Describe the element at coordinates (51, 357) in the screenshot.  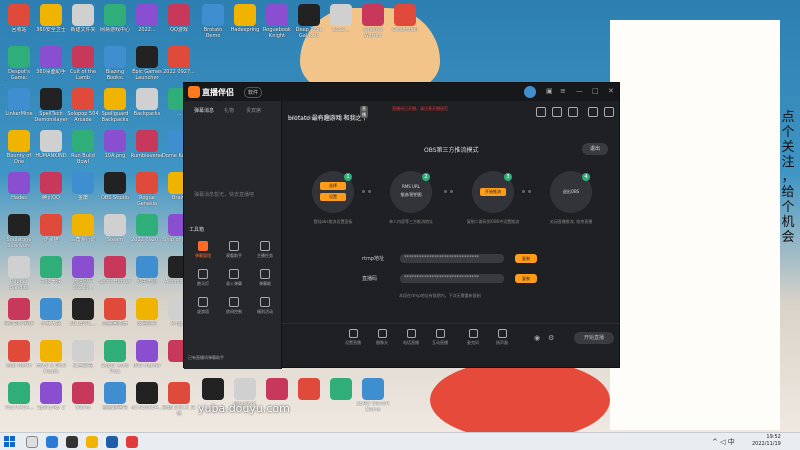
I see `desktop-icon: Have a Nice Death` at that location.